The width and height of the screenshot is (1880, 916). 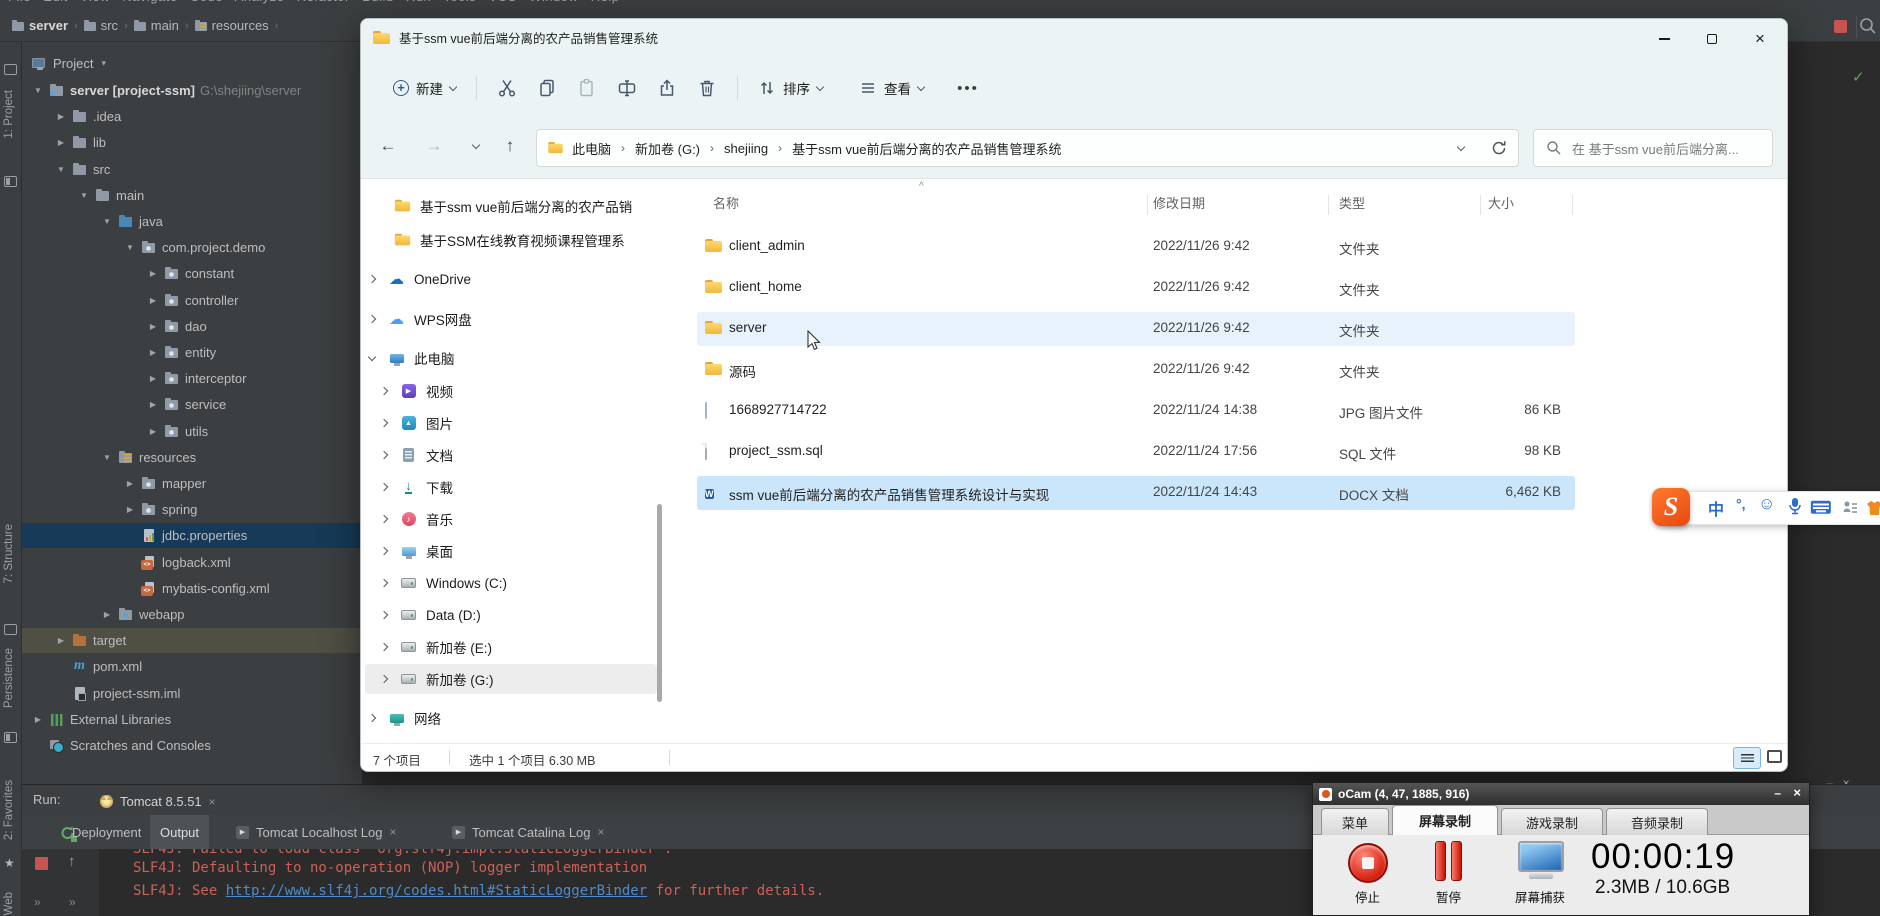 I want to click on breadcrumb-item-server: server, so click(x=40, y=25).